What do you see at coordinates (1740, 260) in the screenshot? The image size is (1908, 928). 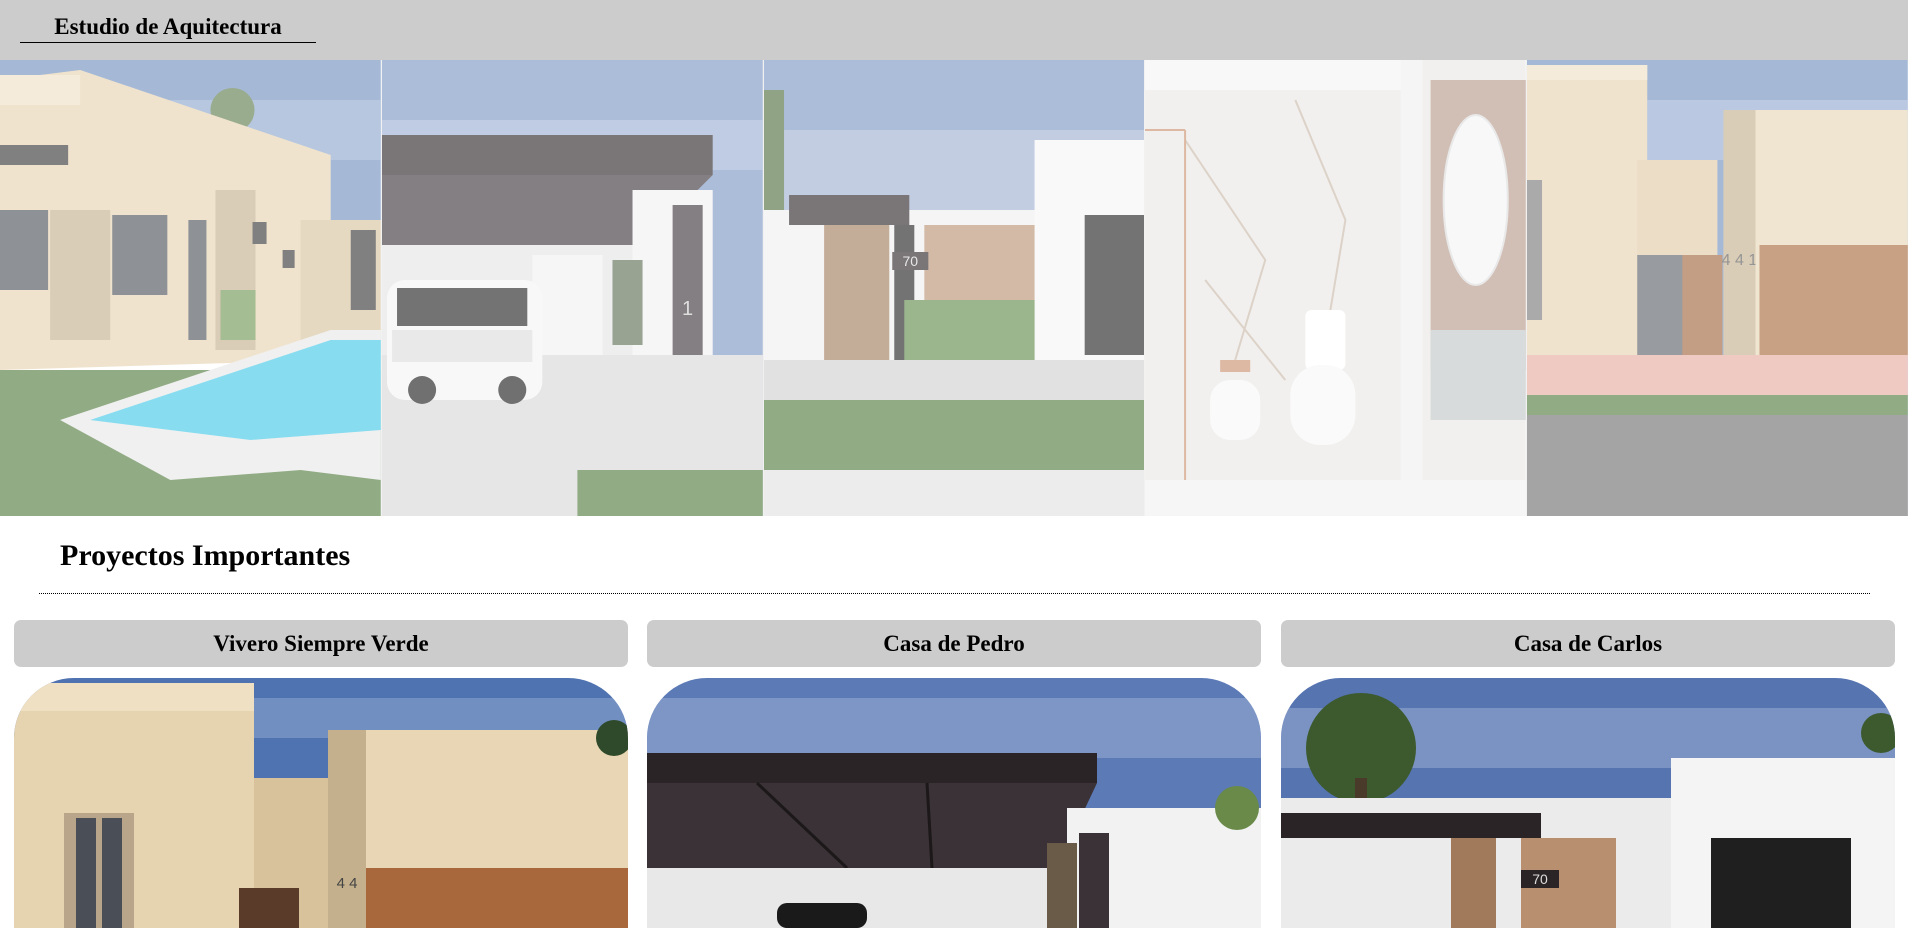 I see `banner-house-number-441: 4 4 1` at bounding box center [1740, 260].